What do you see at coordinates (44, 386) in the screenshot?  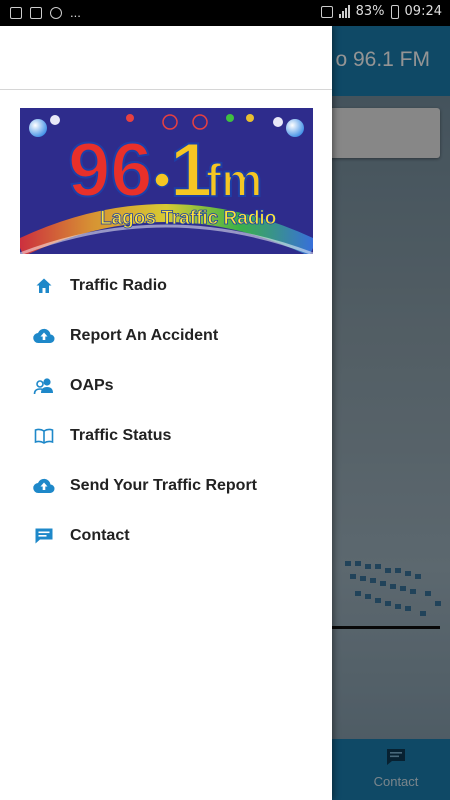 I see `people-icon` at bounding box center [44, 386].